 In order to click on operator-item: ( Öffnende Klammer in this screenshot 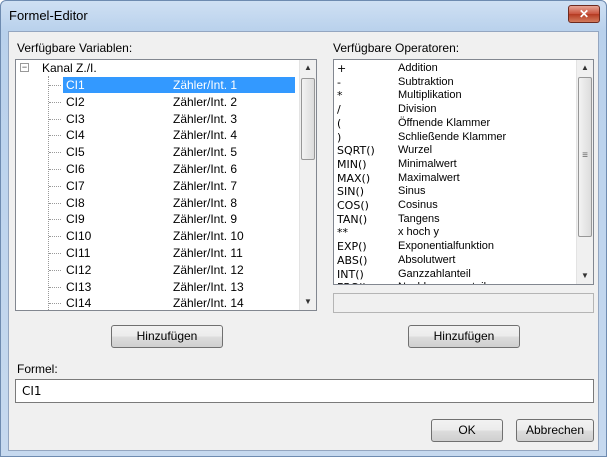, I will do `click(455, 124)`.